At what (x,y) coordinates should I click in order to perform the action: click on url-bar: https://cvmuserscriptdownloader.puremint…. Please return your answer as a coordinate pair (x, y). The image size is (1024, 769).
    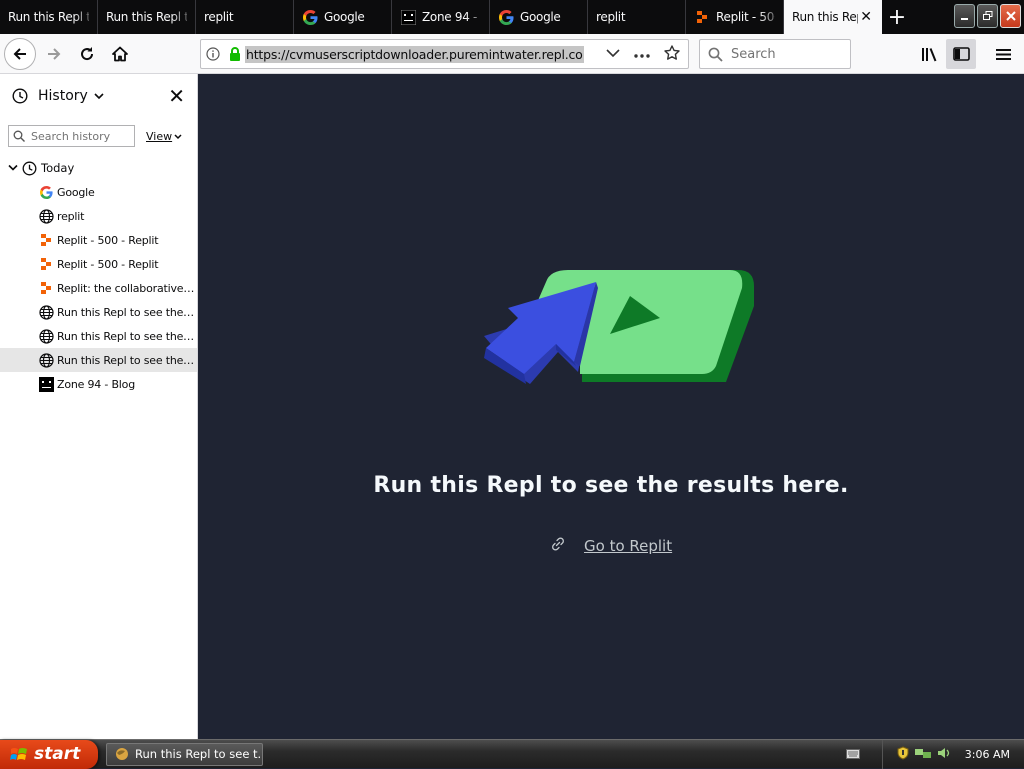
    Looking at the image, I should click on (444, 54).